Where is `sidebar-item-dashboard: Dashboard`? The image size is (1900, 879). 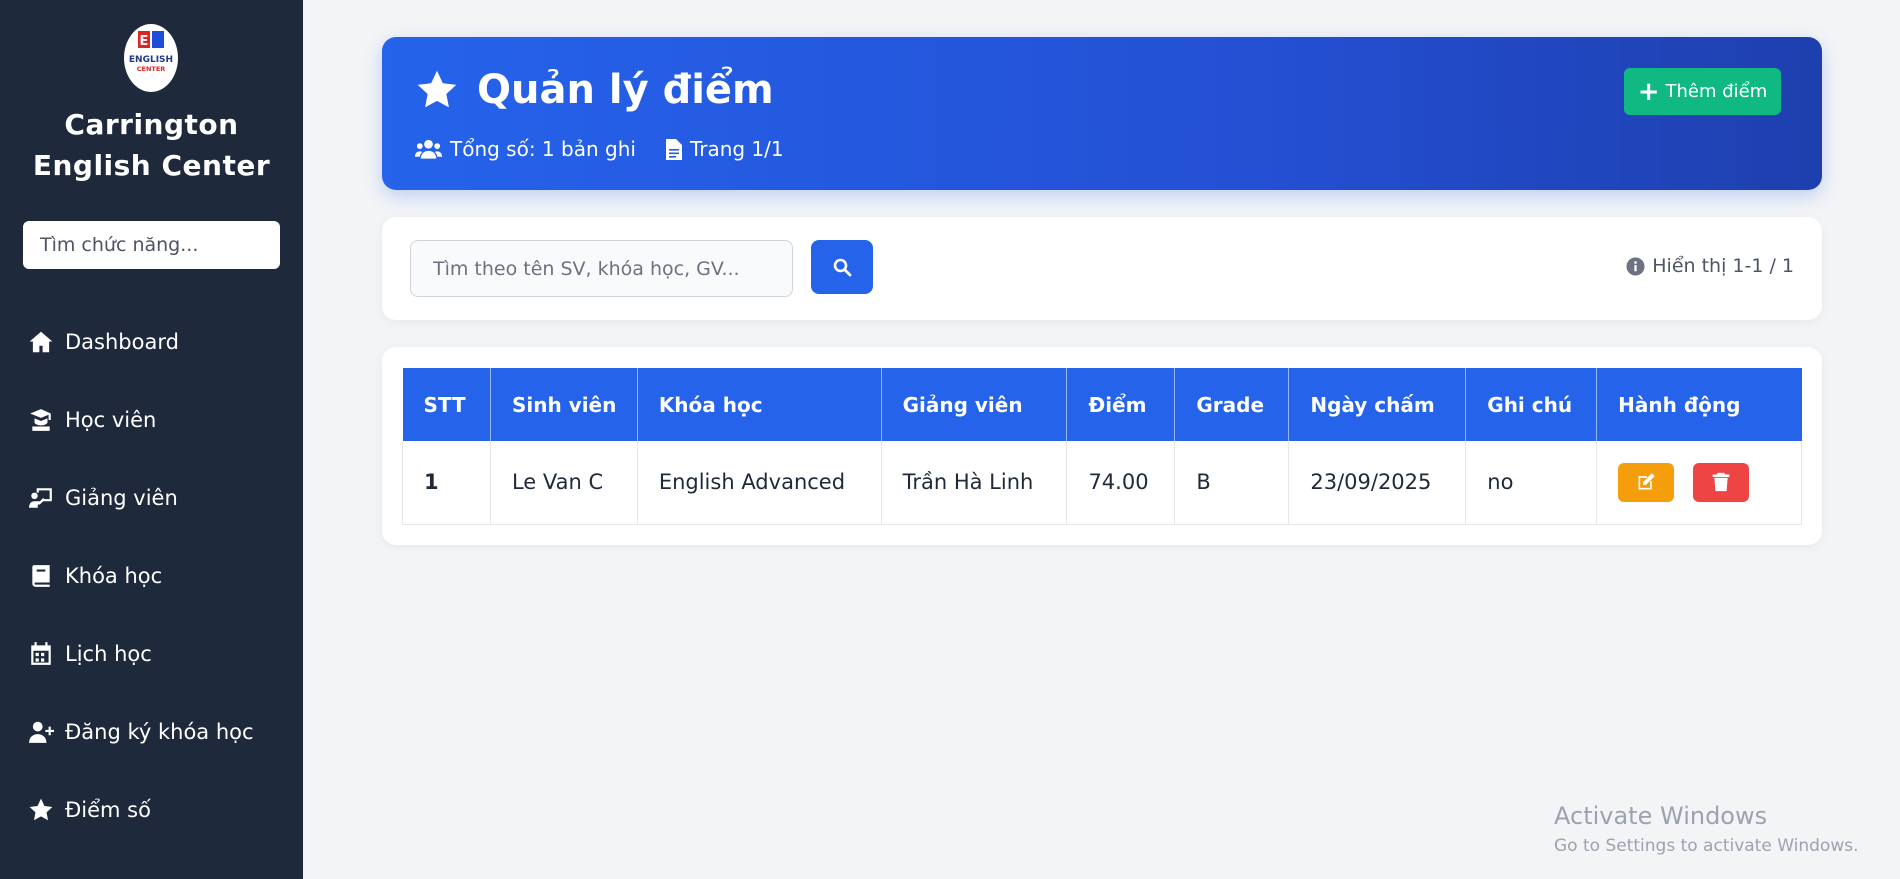
sidebar-item-dashboard: Dashboard is located at coordinates (151, 342).